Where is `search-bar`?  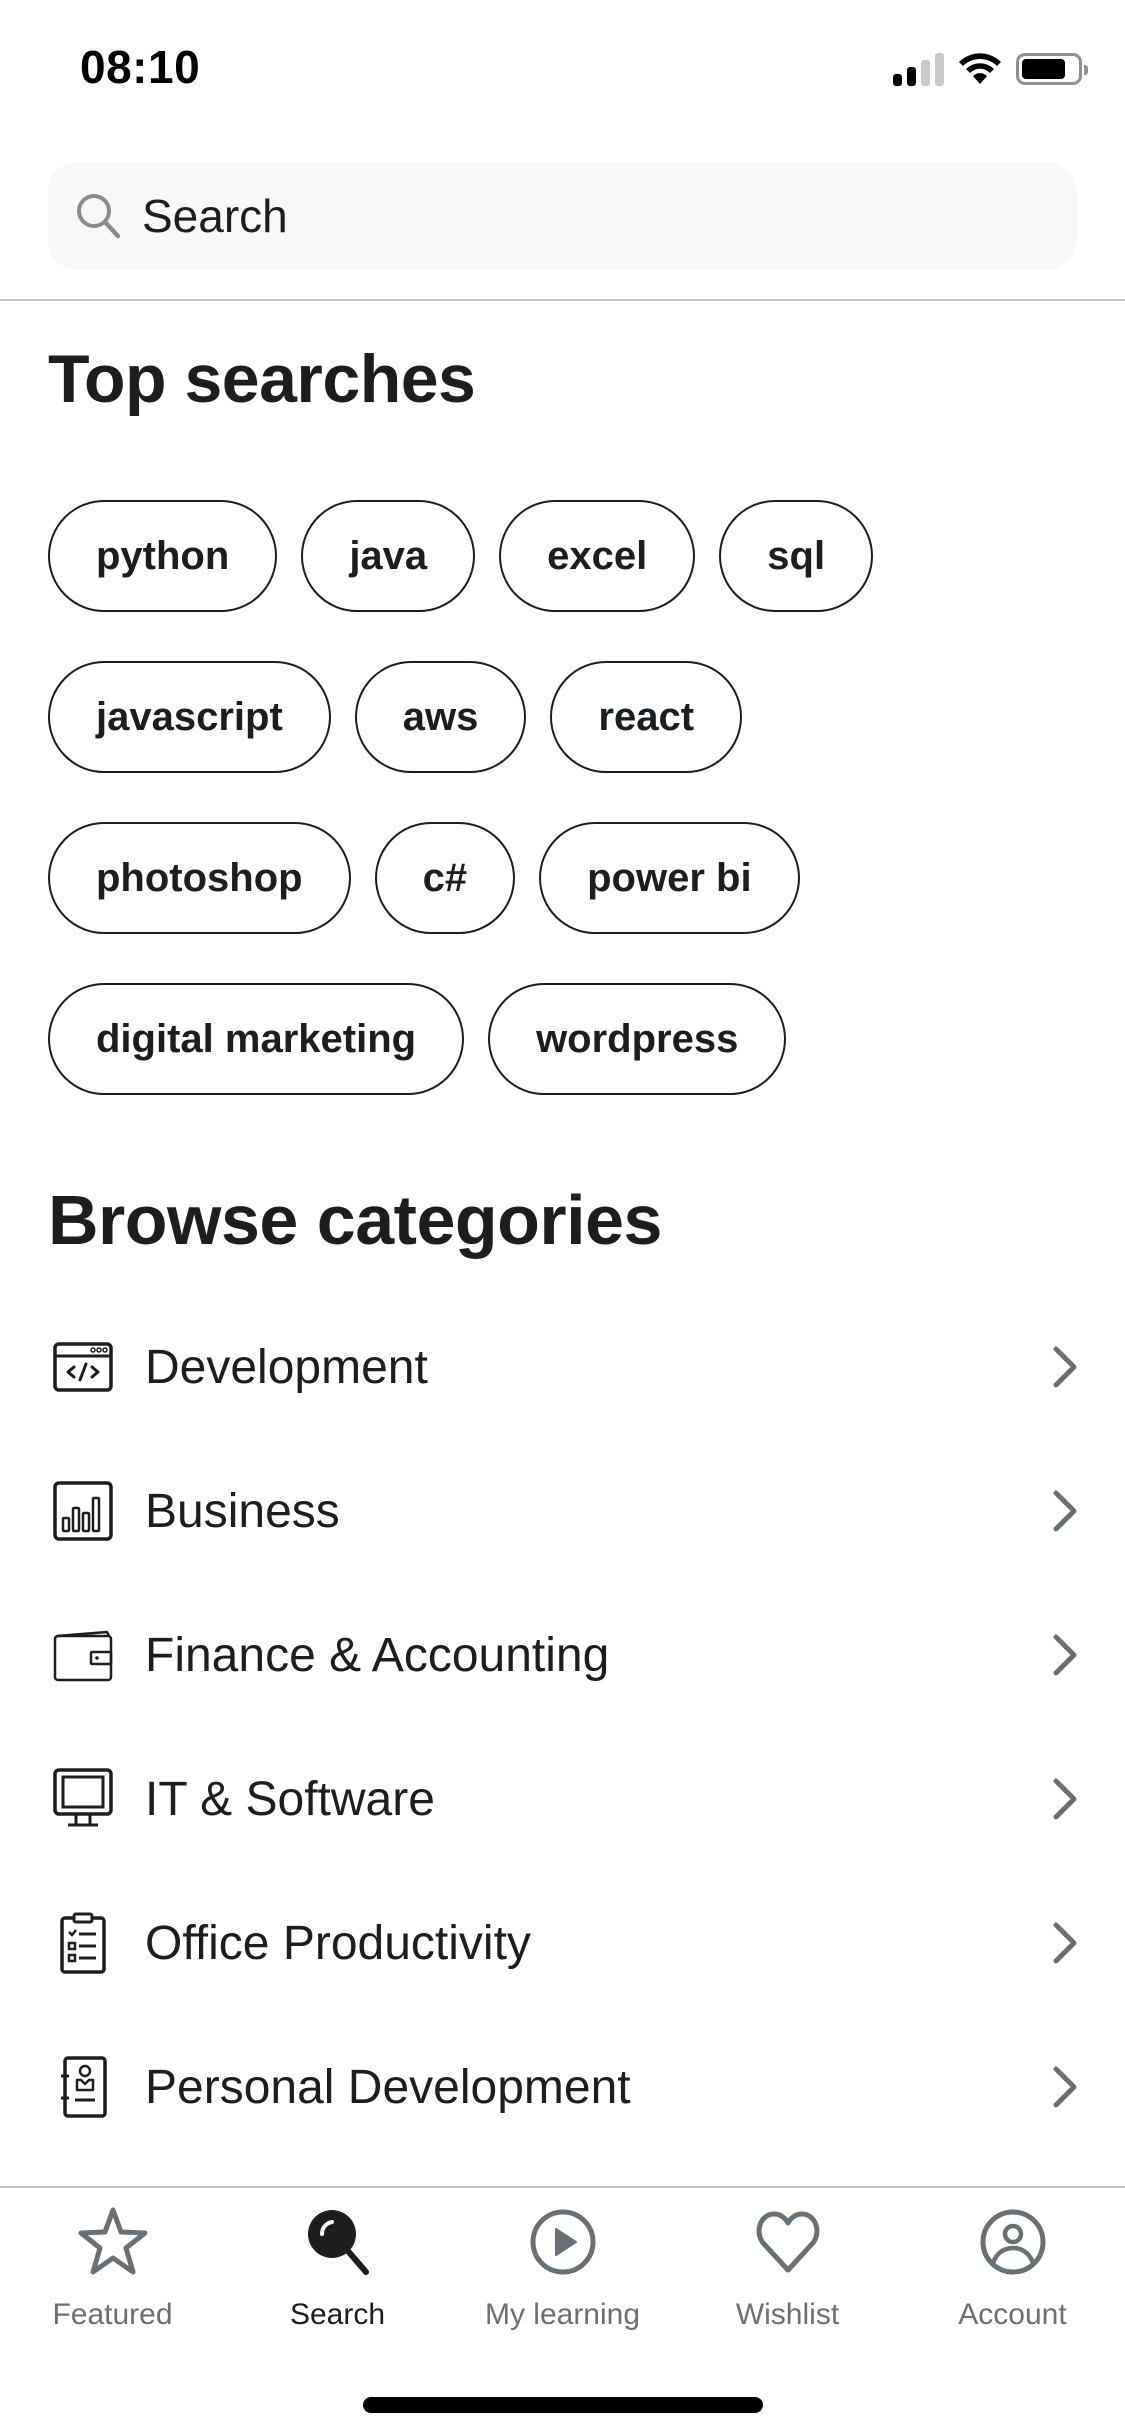 search-bar is located at coordinates (562, 216).